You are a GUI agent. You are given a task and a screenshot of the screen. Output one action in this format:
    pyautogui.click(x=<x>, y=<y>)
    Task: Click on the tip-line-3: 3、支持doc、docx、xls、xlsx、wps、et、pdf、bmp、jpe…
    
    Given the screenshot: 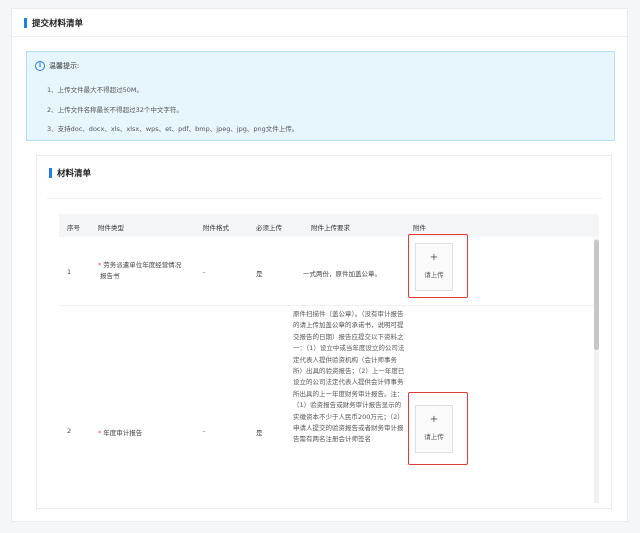 What is the action you would take?
    pyautogui.click(x=173, y=129)
    